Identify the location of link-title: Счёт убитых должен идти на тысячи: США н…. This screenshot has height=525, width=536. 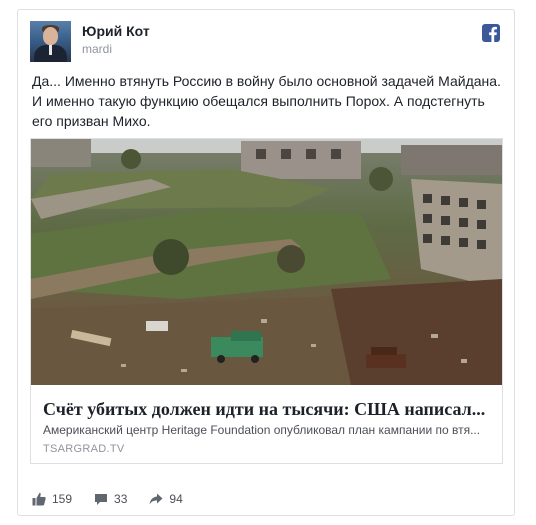
(268, 409).